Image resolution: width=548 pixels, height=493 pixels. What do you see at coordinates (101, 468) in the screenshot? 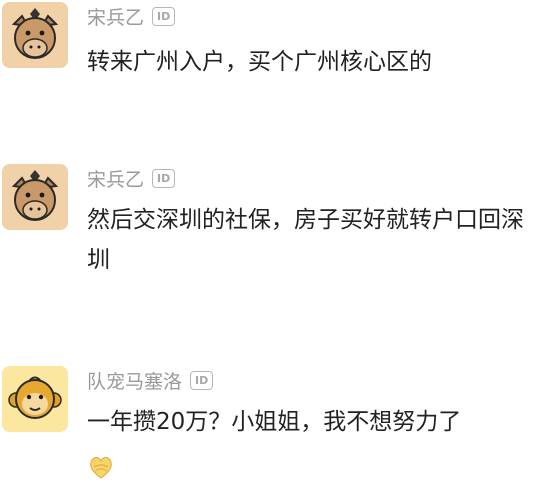
I see `heart-hands-emoji-icon` at bounding box center [101, 468].